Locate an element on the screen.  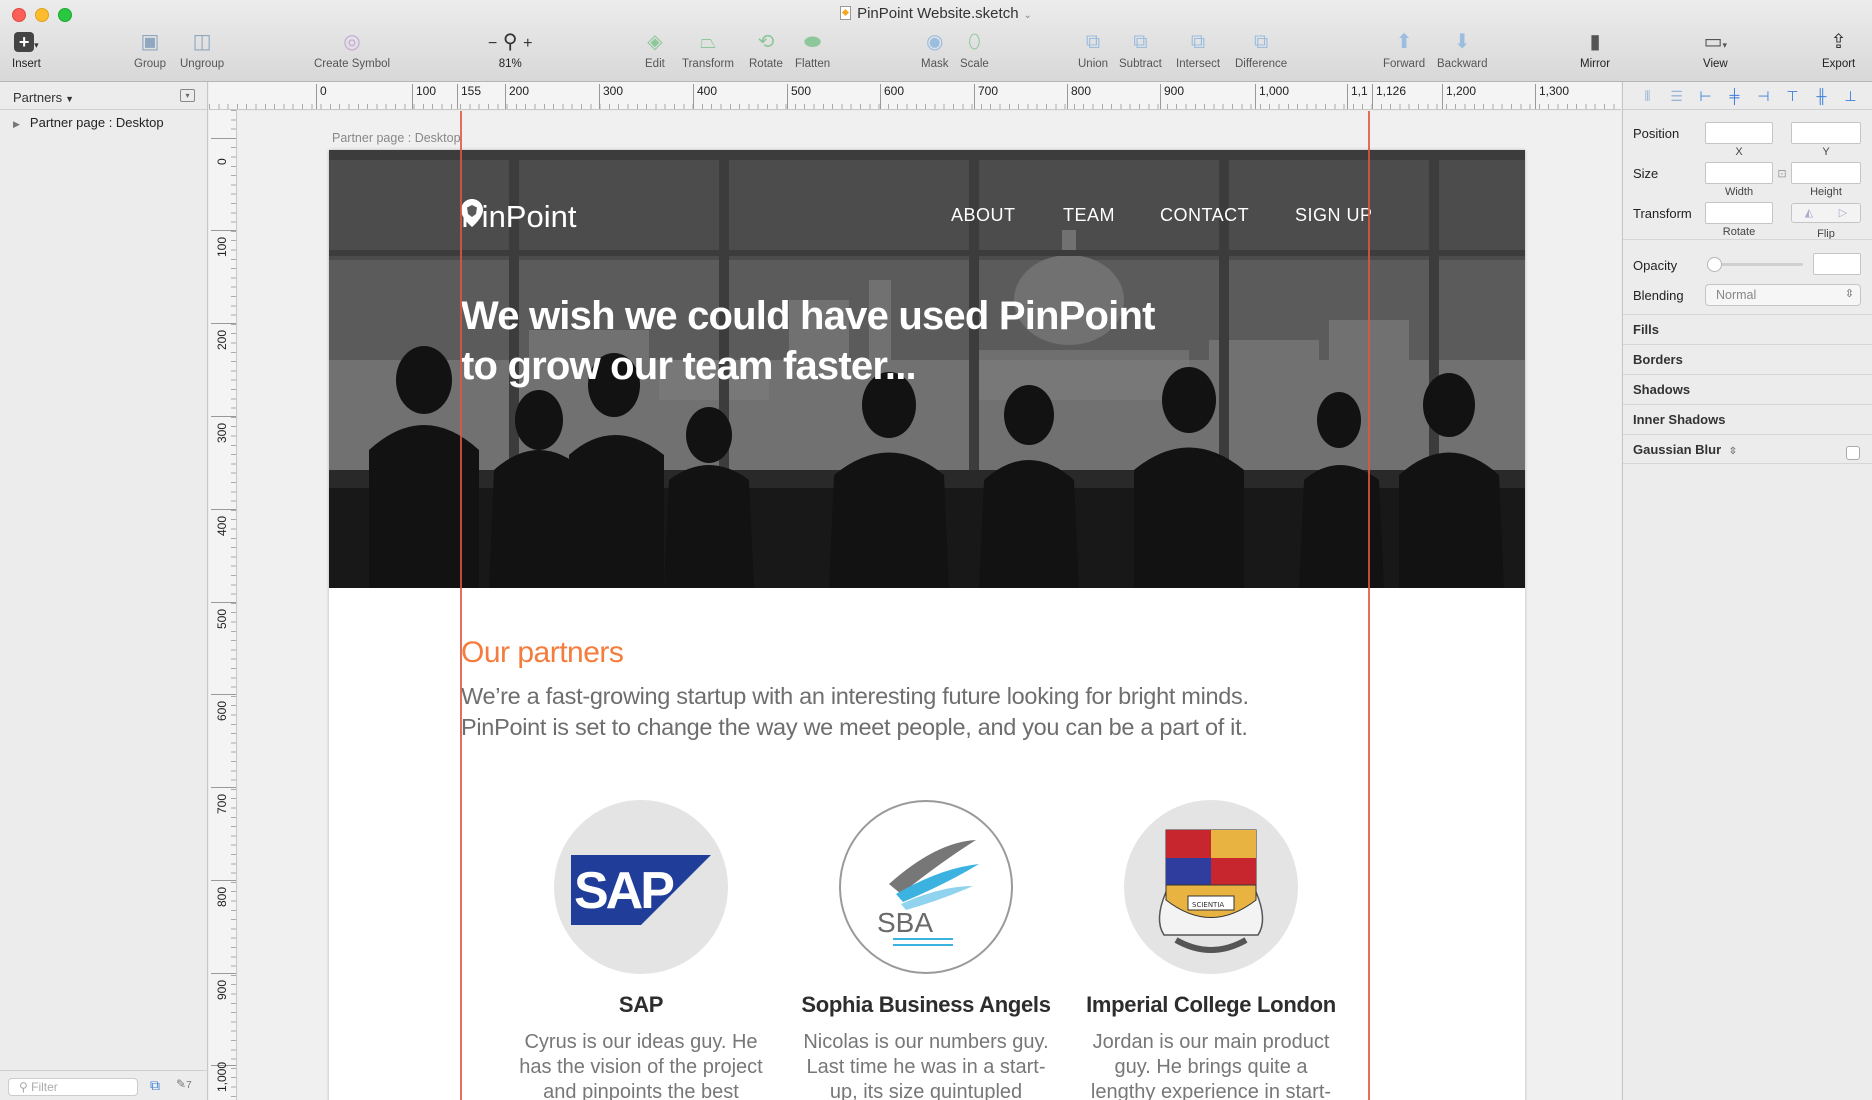
view-button: ▭▾ View is located at coordinates (1715, 50).